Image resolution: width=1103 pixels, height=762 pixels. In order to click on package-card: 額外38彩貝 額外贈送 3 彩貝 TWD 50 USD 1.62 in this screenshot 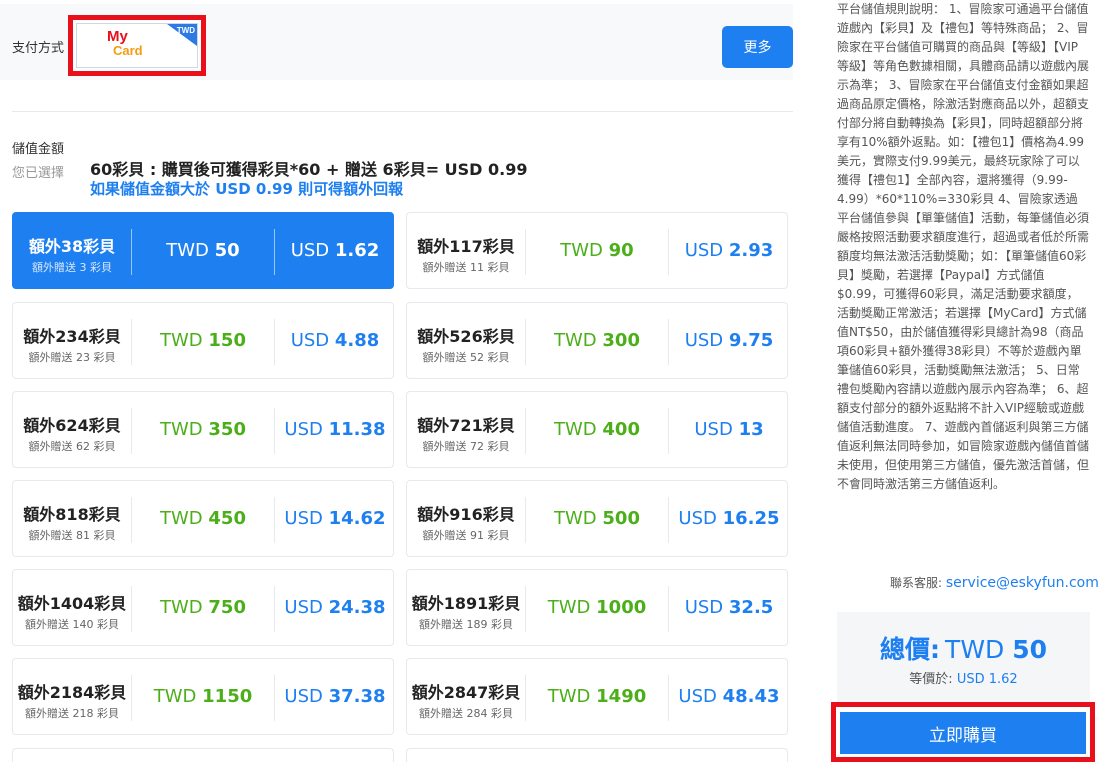, I will do `click(203, 250)`.